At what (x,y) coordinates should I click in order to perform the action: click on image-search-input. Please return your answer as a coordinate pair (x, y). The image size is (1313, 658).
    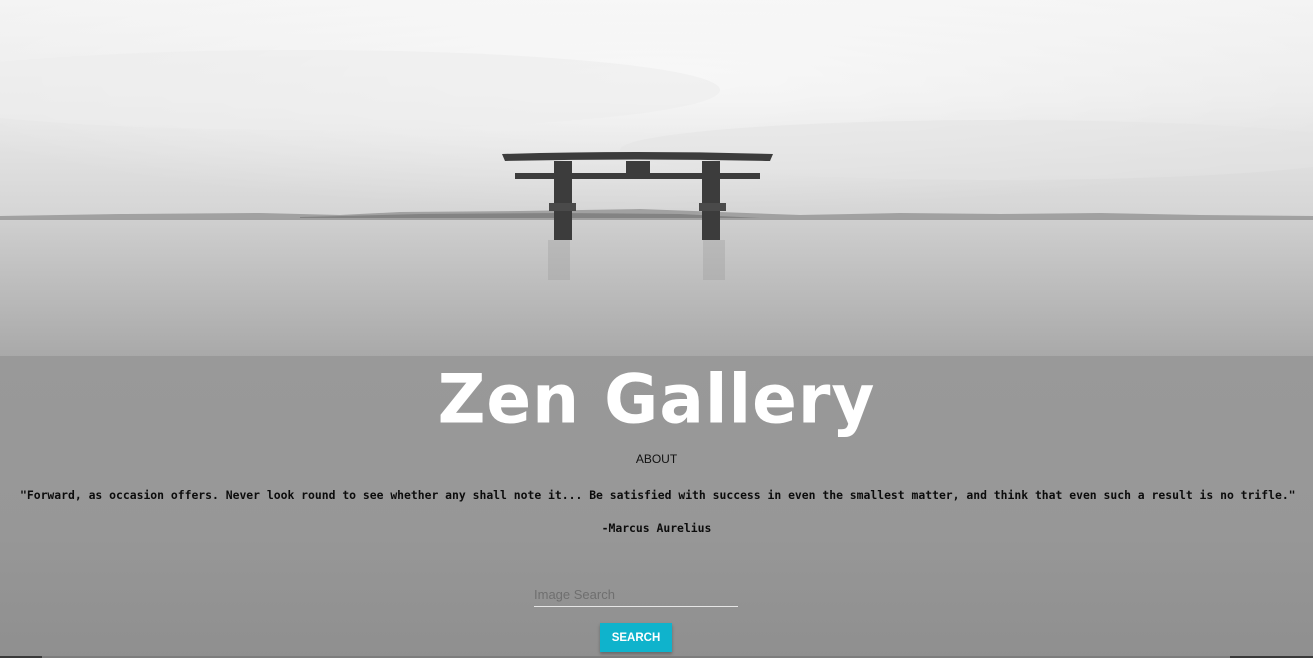
    Looking at the image, I should click on (636, 594).